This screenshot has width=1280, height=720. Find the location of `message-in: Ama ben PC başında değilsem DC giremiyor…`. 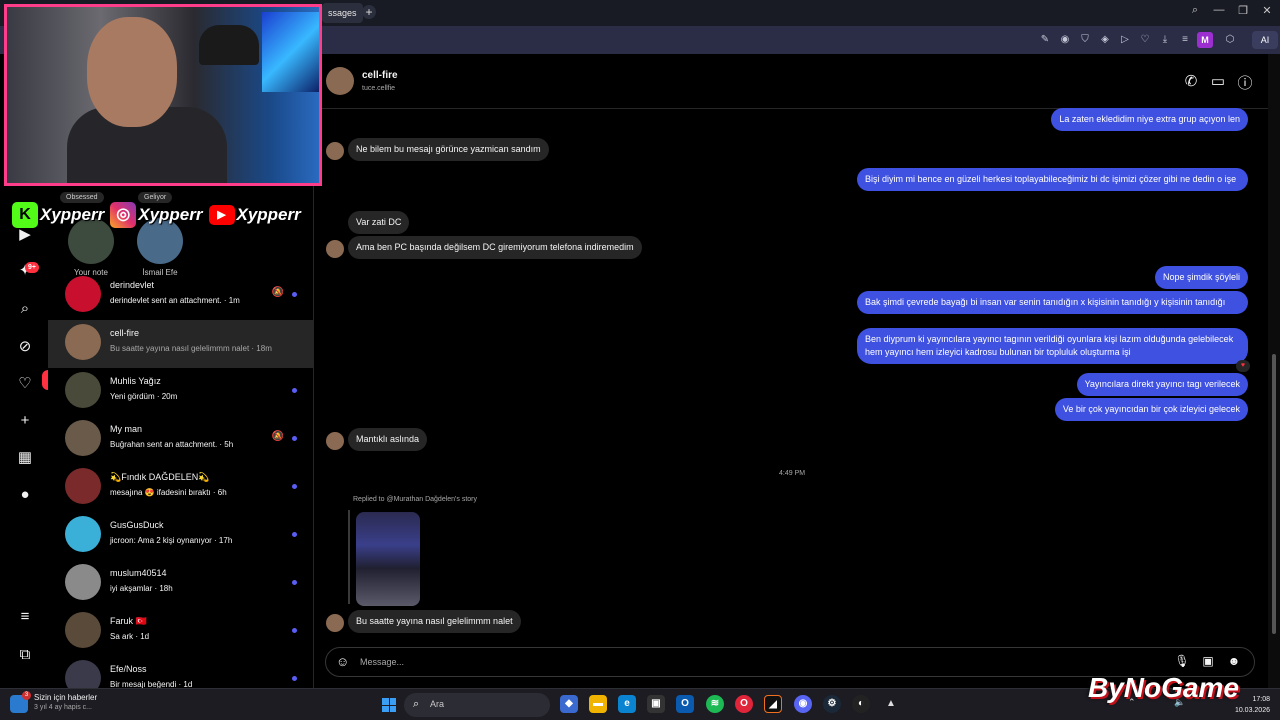

message-in: Ama ben PC başında değilsem DC giremiyor… is located at coordinates (495, 247).